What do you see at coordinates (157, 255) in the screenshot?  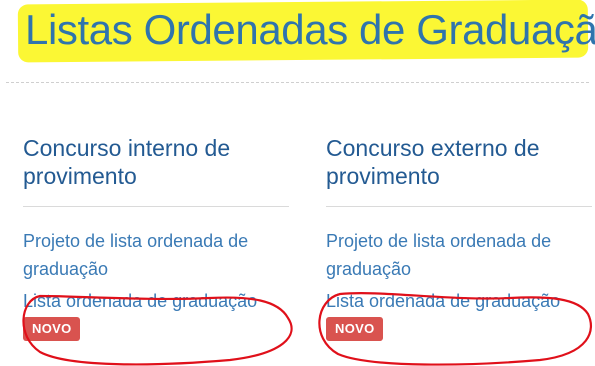 I see `project-list-link-internal: Projeto de lista ordenada de graduação` at bounding box center [157, 255].